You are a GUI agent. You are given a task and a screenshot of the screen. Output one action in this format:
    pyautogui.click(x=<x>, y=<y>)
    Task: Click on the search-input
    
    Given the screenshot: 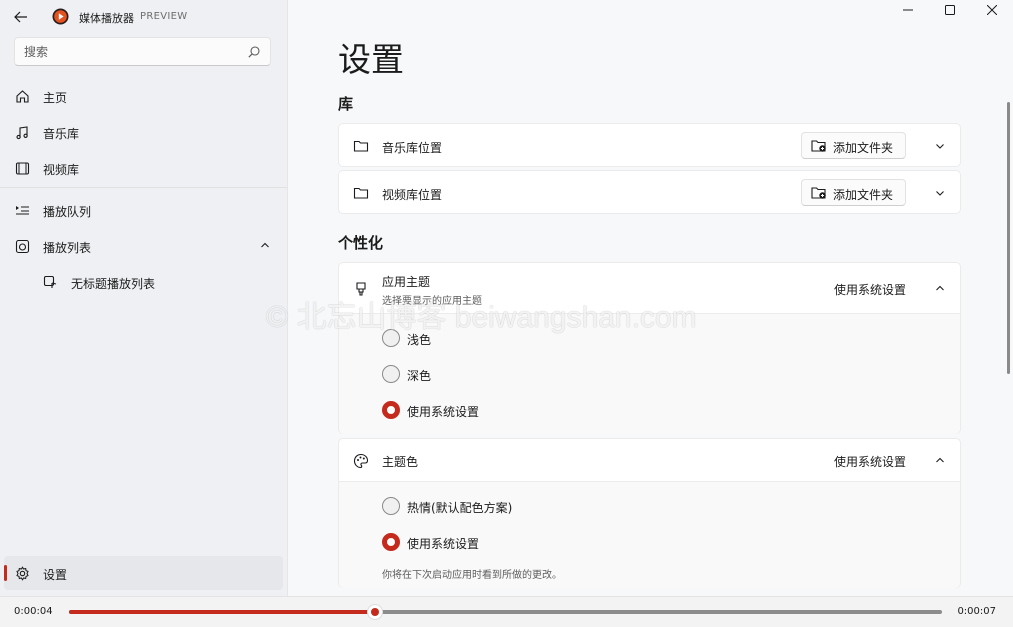 What is the action you would take?
    pyautogui.click(x=129, y=52)
    